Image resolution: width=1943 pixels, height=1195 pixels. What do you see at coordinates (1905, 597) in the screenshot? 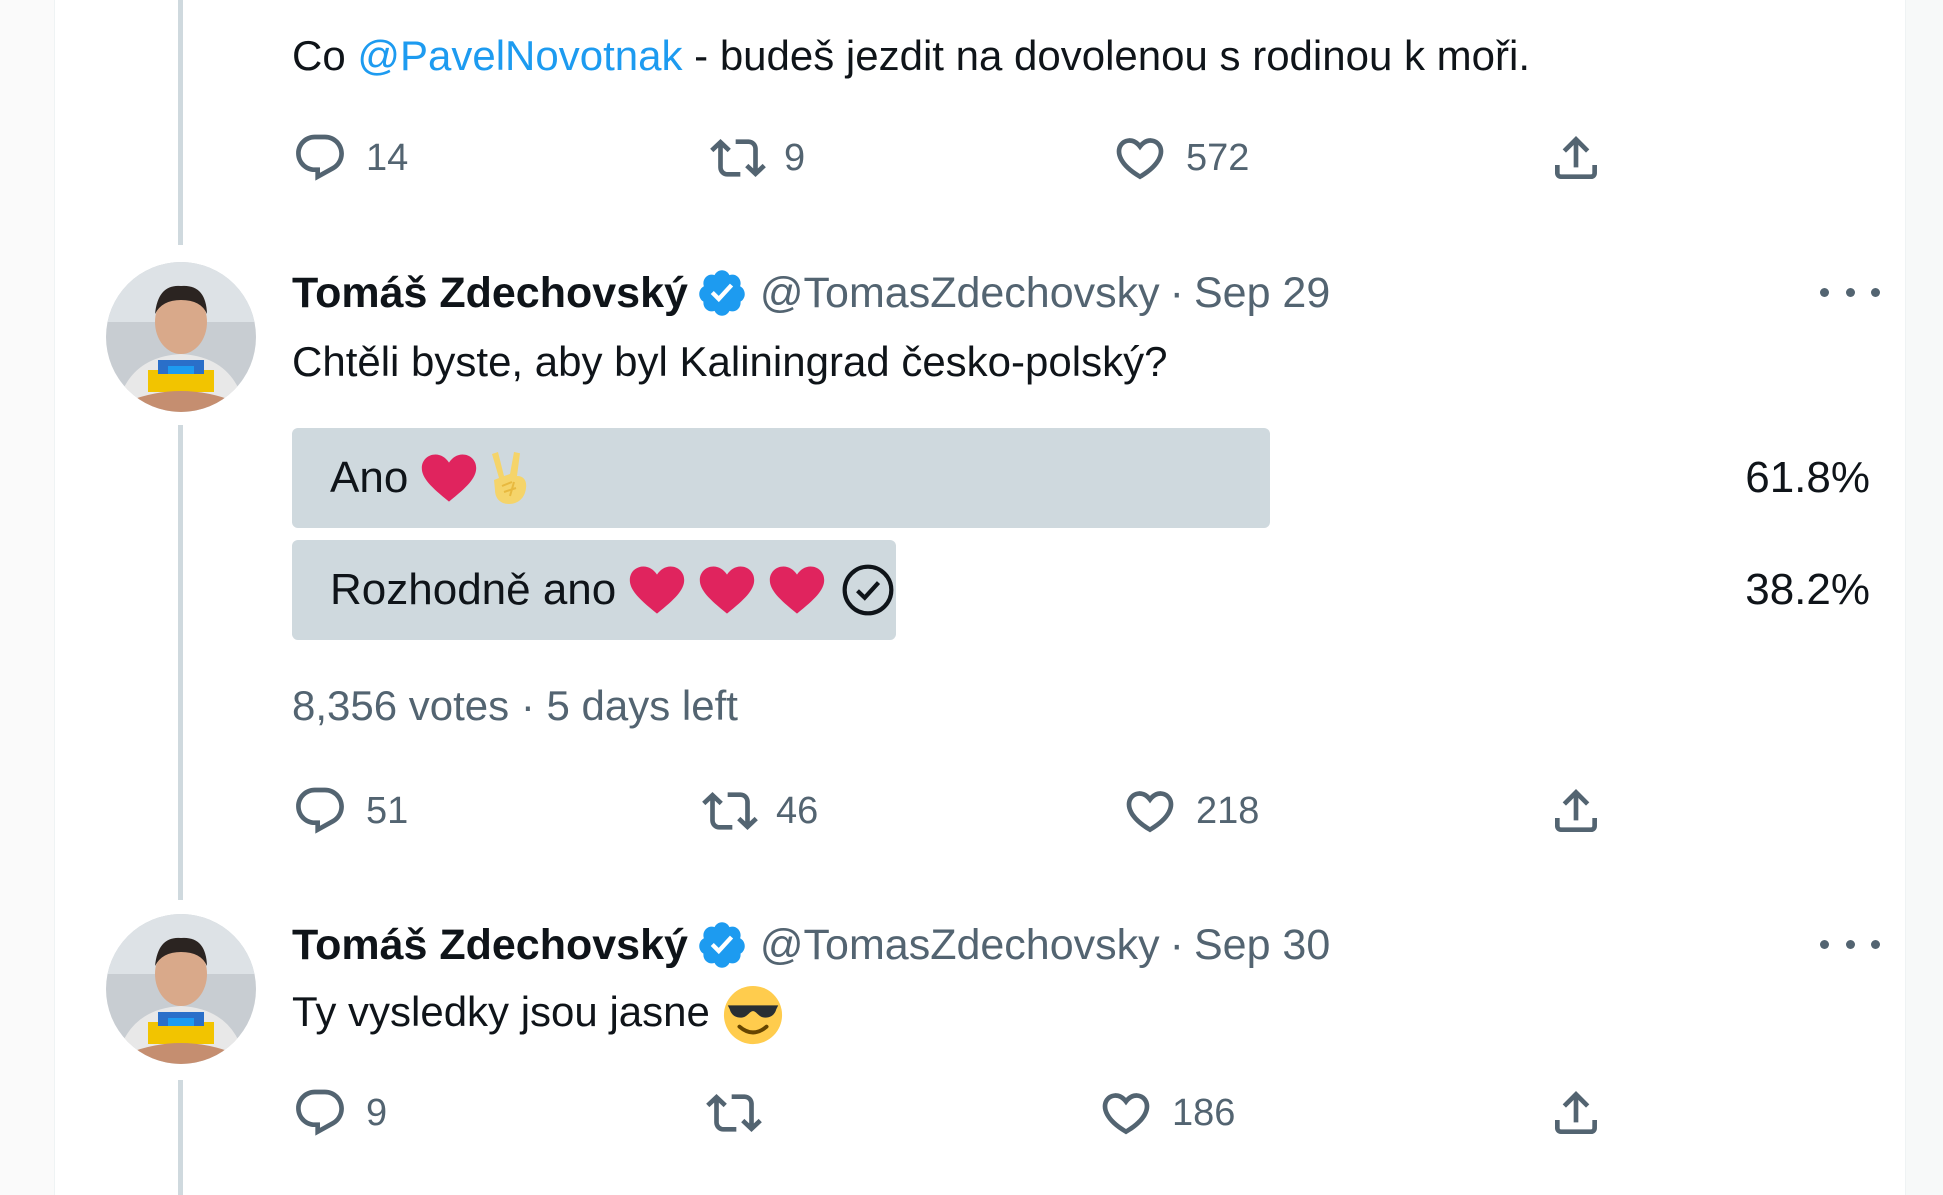
I see `timeline-border-right` at bounding box center [1905, 597].